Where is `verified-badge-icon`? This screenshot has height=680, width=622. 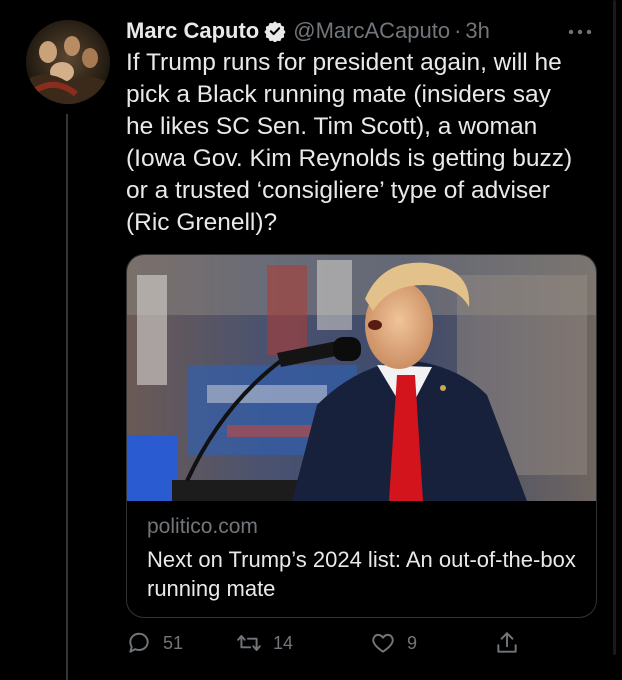 verified-badge-icon is located at coordinates (275, 31).